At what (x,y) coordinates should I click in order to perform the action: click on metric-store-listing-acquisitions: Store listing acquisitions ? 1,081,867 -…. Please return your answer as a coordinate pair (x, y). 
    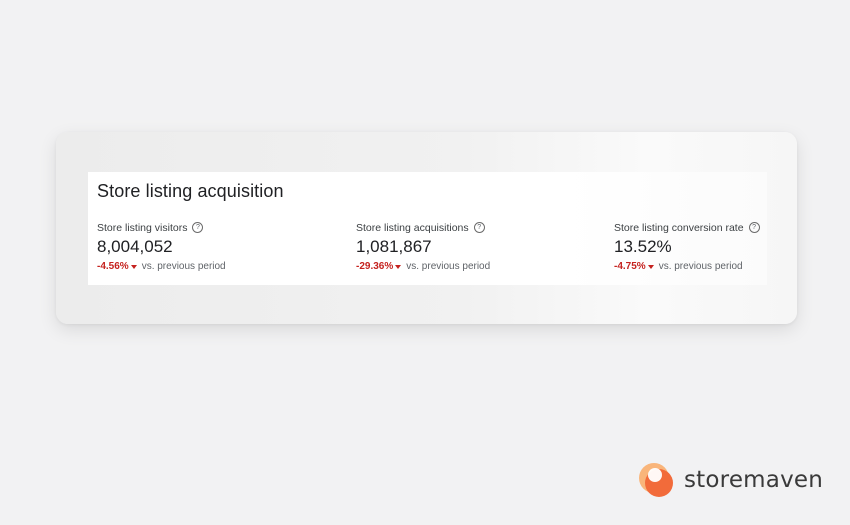
    Looking at the image, I should click on (471, 246).